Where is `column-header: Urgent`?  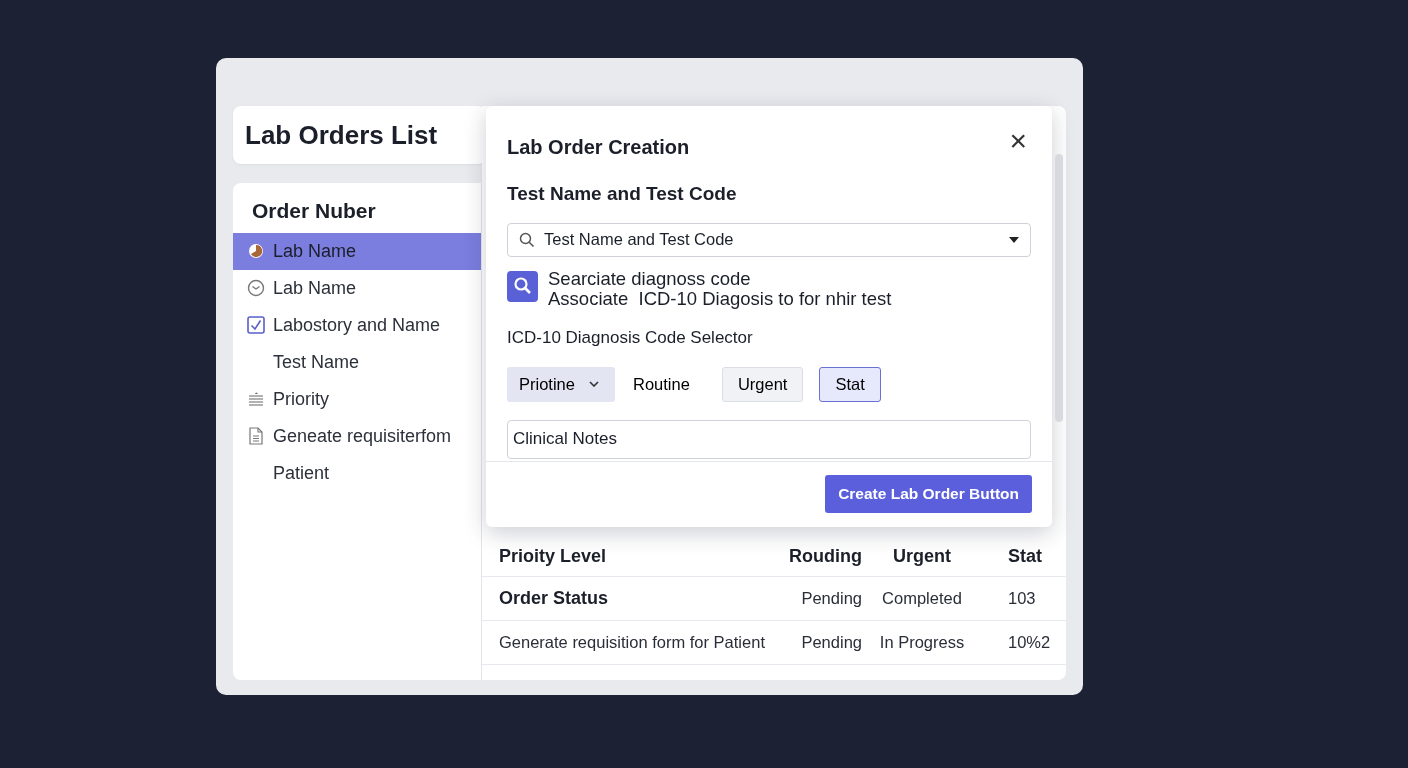 column-header: Urgent is located at coordinates (922, 557).